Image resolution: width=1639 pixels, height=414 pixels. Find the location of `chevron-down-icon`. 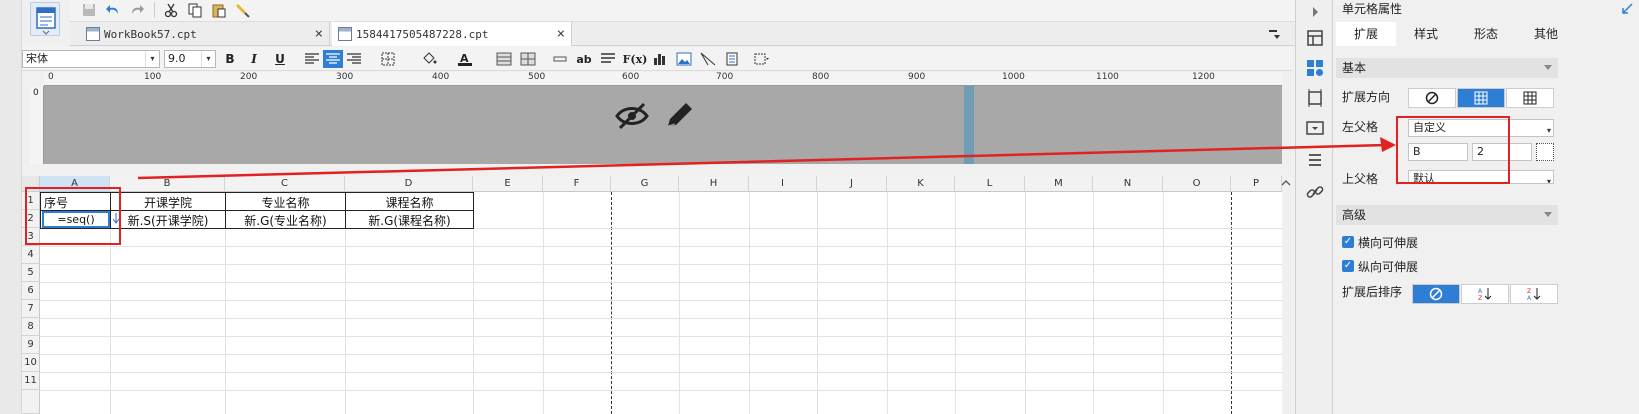

chevron-down-icon is located at coordinates (1548, 67).